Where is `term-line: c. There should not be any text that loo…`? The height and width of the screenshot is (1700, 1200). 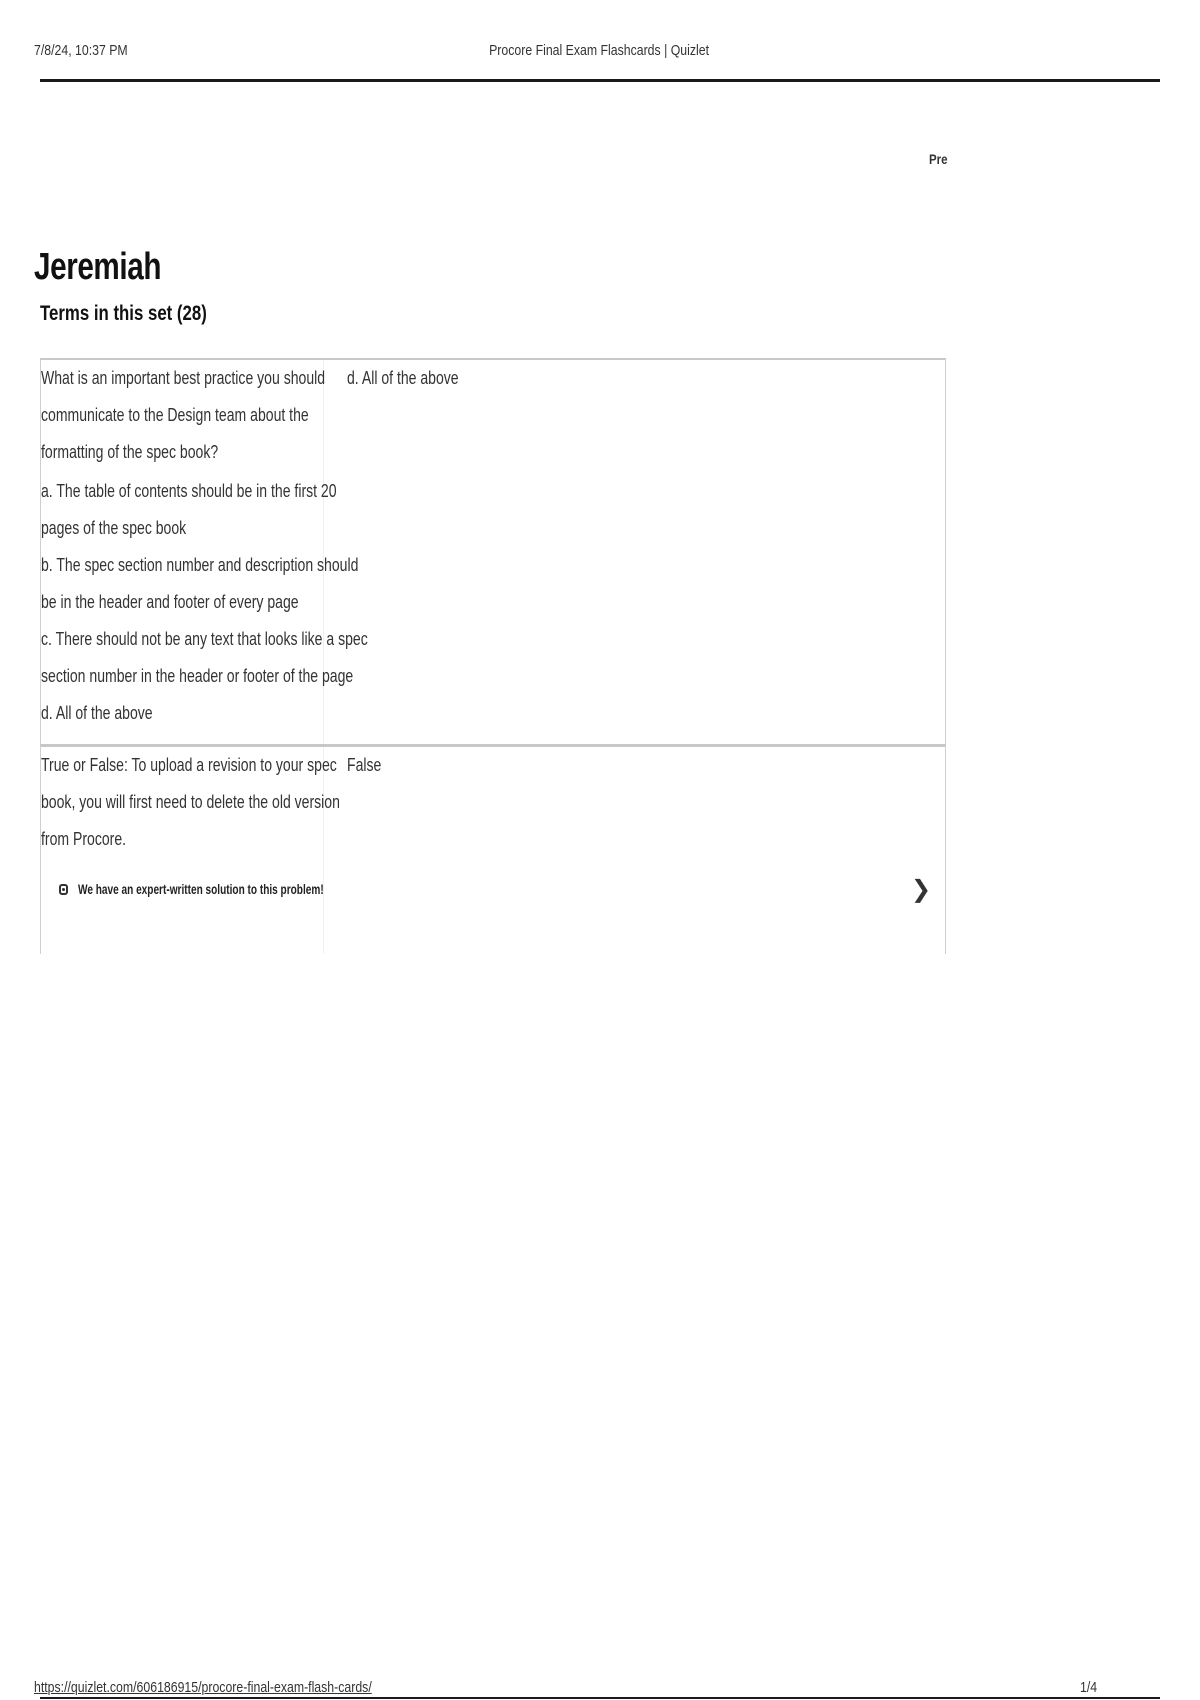 term-line: c. There should not be any text that loo… is located at coordinates (204, 639).